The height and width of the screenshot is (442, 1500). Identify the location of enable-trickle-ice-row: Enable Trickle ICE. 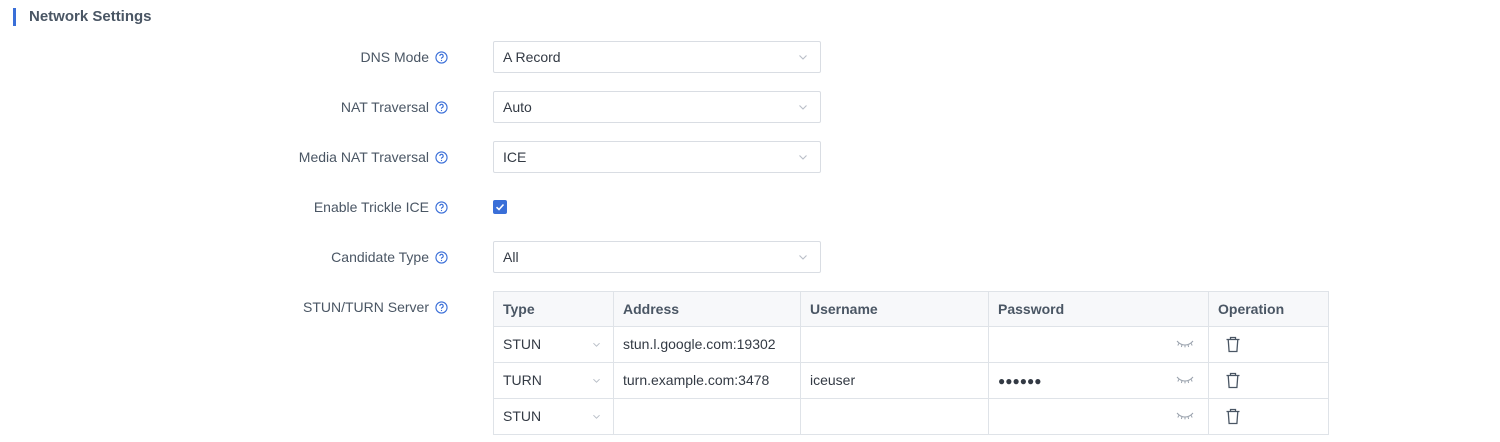
(750, 207).